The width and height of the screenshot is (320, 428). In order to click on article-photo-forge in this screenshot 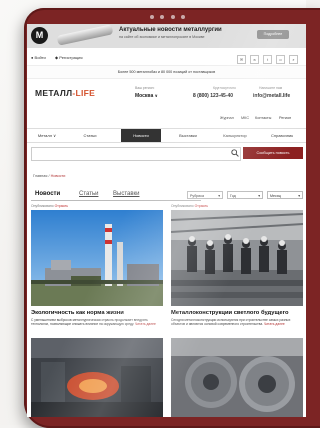, I will do `click(97, 377)`.